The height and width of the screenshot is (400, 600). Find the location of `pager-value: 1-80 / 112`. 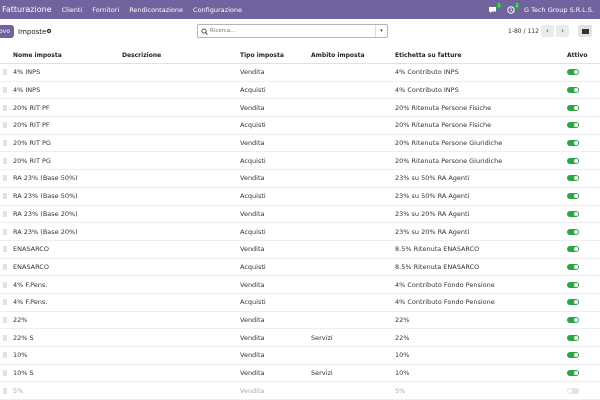

pager-value: 1-80 / 112 is located at coordinates (523, 31).